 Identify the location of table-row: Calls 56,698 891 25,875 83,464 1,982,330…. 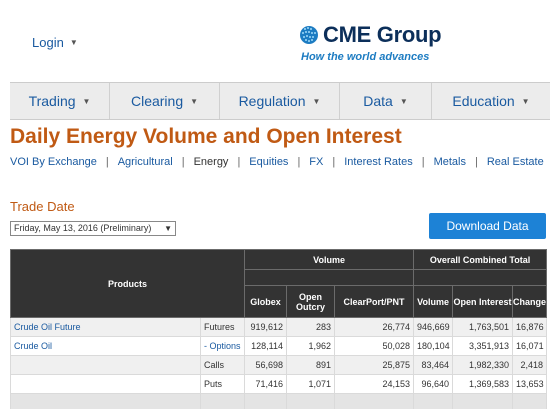
(279, 365).